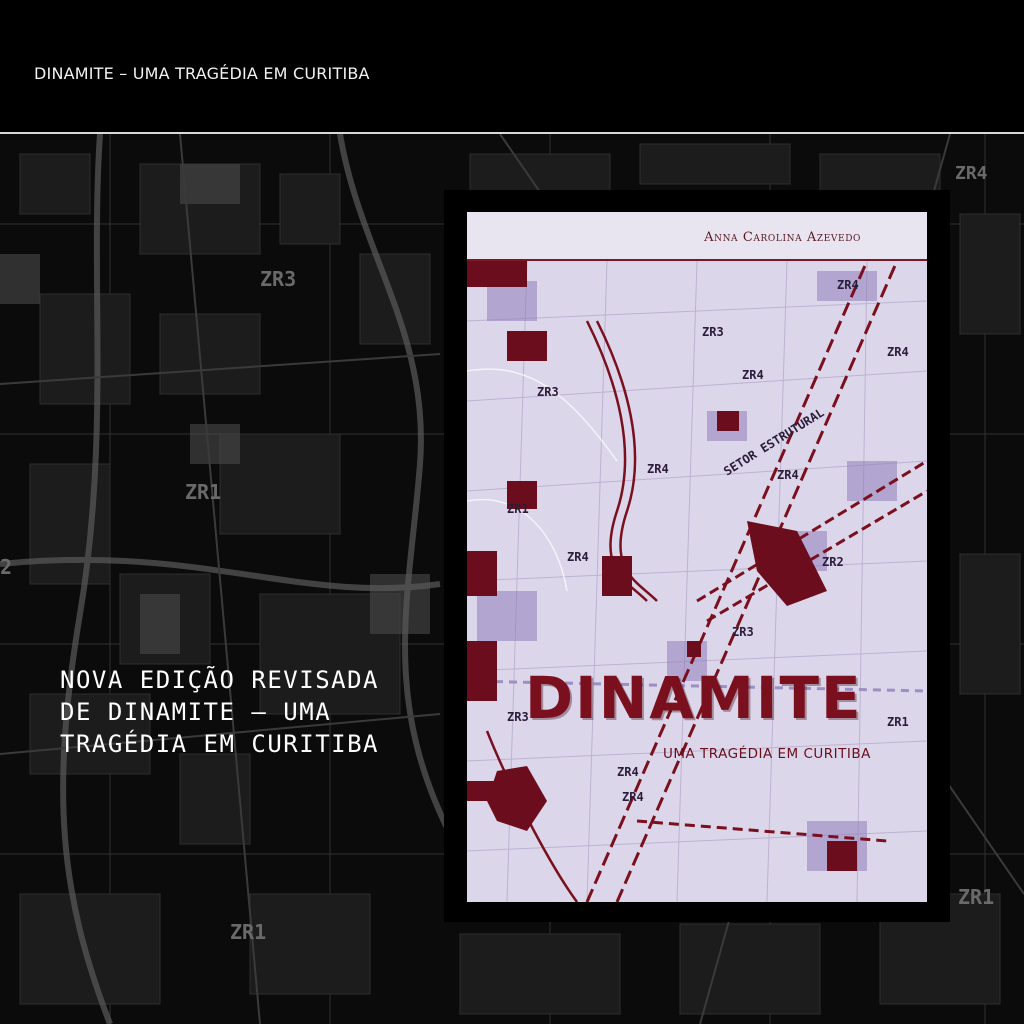 The image size is (1024, 1024). I want to click on cover-label-11: ZR2, so click(833, 562).